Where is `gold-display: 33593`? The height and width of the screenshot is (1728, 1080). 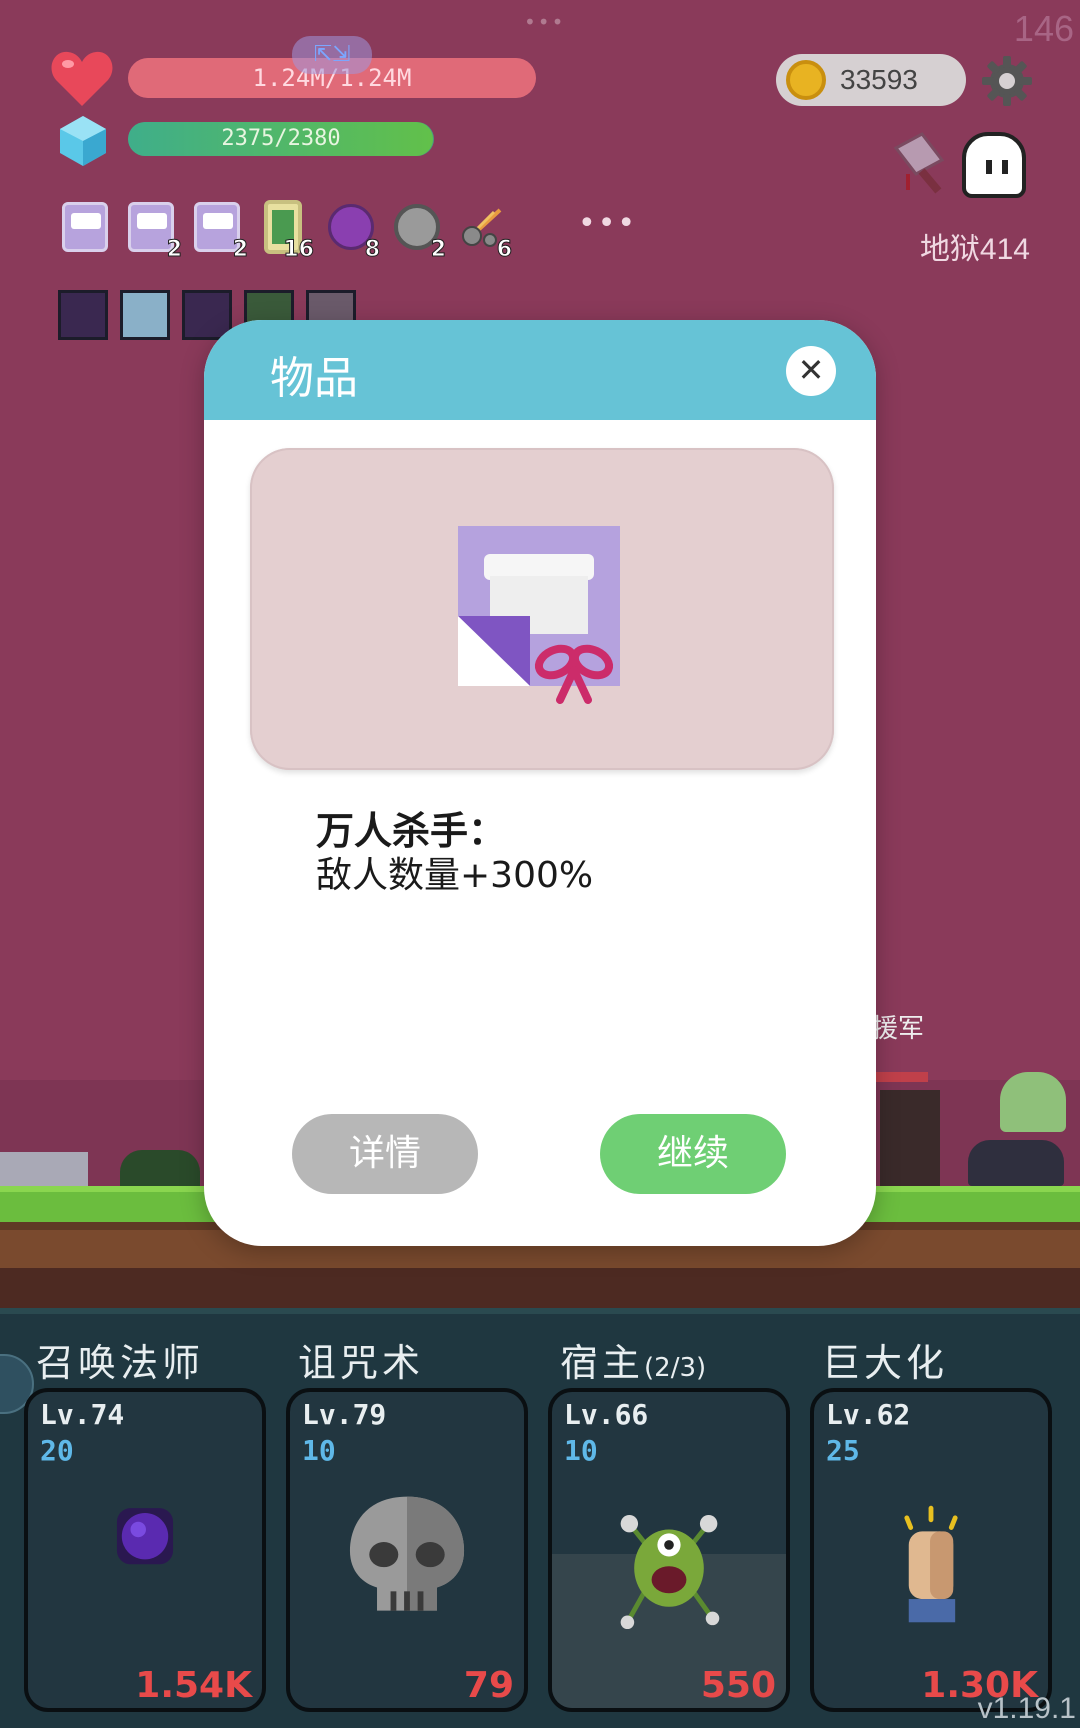 gold-display: 33593 is located at coordinates (871, 80).